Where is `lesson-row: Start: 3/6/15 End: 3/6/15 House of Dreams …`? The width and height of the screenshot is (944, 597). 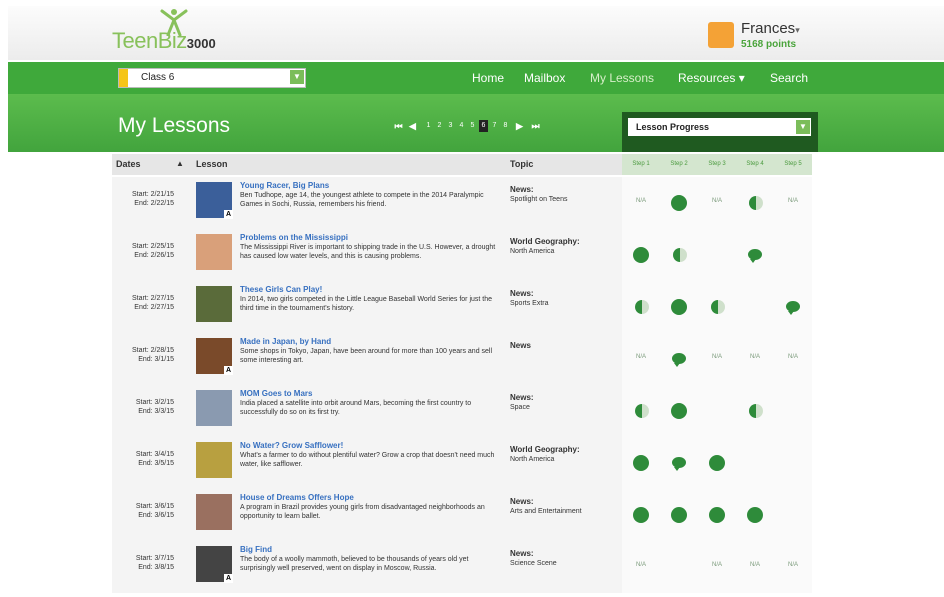
lesson-row: Start: 3/6/15 End: 3/6/15 House of Dreams … is located at coordinates (462, 517).